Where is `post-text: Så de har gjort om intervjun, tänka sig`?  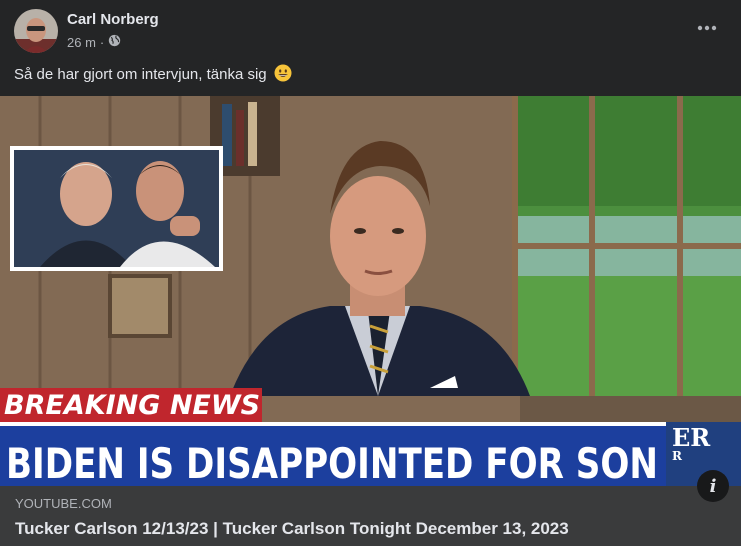
post-text: Så de har gjort om intervjun, tänka sig is located at coordinates (153, 75).